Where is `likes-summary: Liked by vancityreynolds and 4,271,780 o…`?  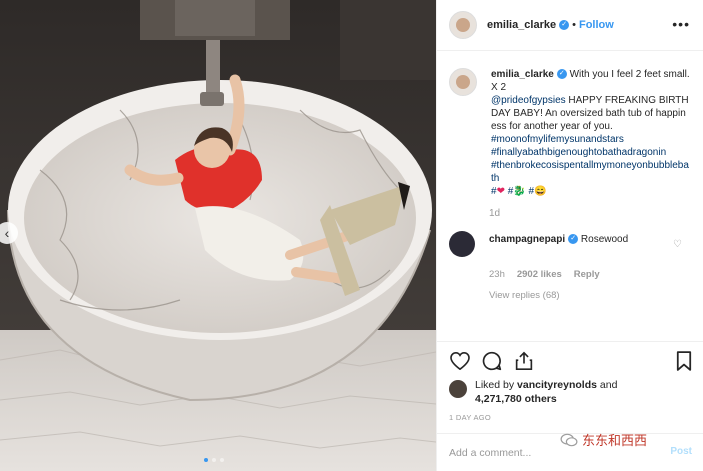 likes-summary: Liked by vancityreynolds and 4,271,780 o… is located at coordinates (533, 392).